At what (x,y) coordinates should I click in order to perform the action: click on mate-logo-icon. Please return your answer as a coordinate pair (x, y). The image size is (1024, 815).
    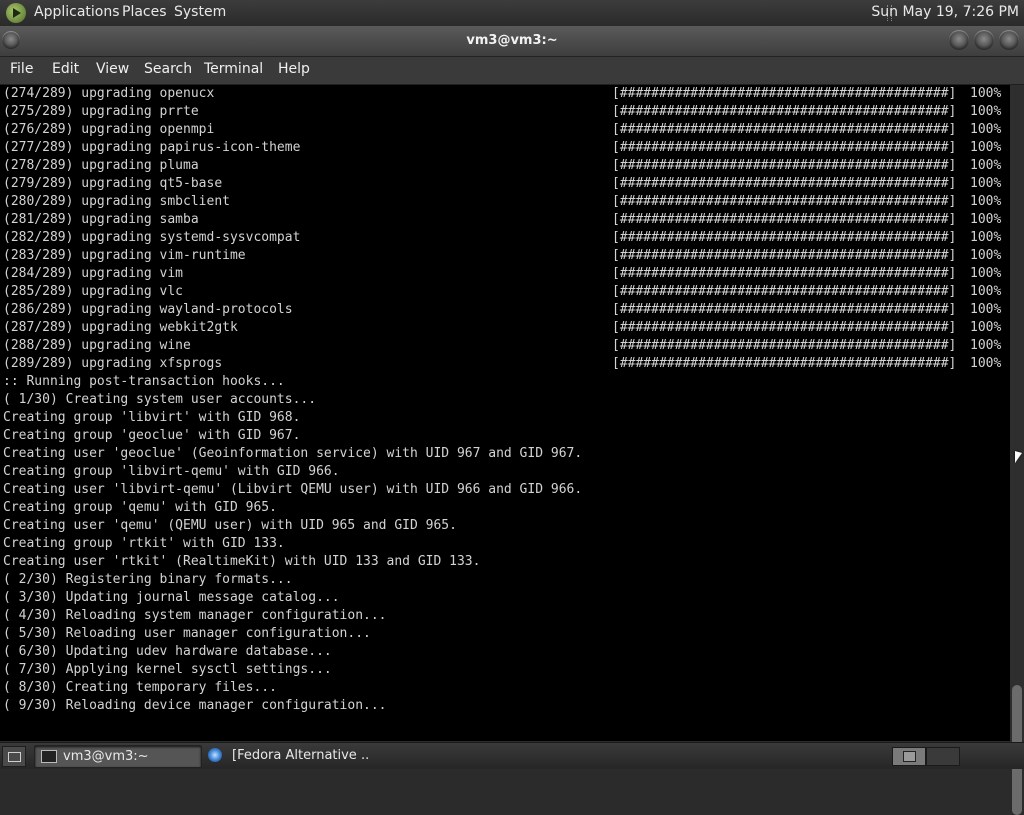
    Looking at the image, I should click on (16, 13).